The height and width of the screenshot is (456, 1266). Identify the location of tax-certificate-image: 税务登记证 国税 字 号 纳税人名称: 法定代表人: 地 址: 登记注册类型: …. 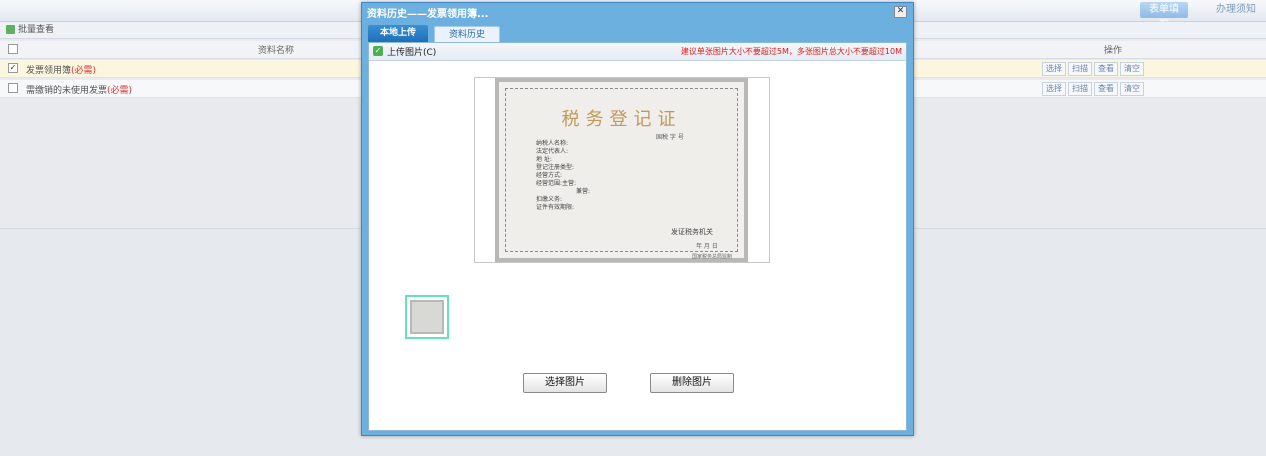
(621, 170).